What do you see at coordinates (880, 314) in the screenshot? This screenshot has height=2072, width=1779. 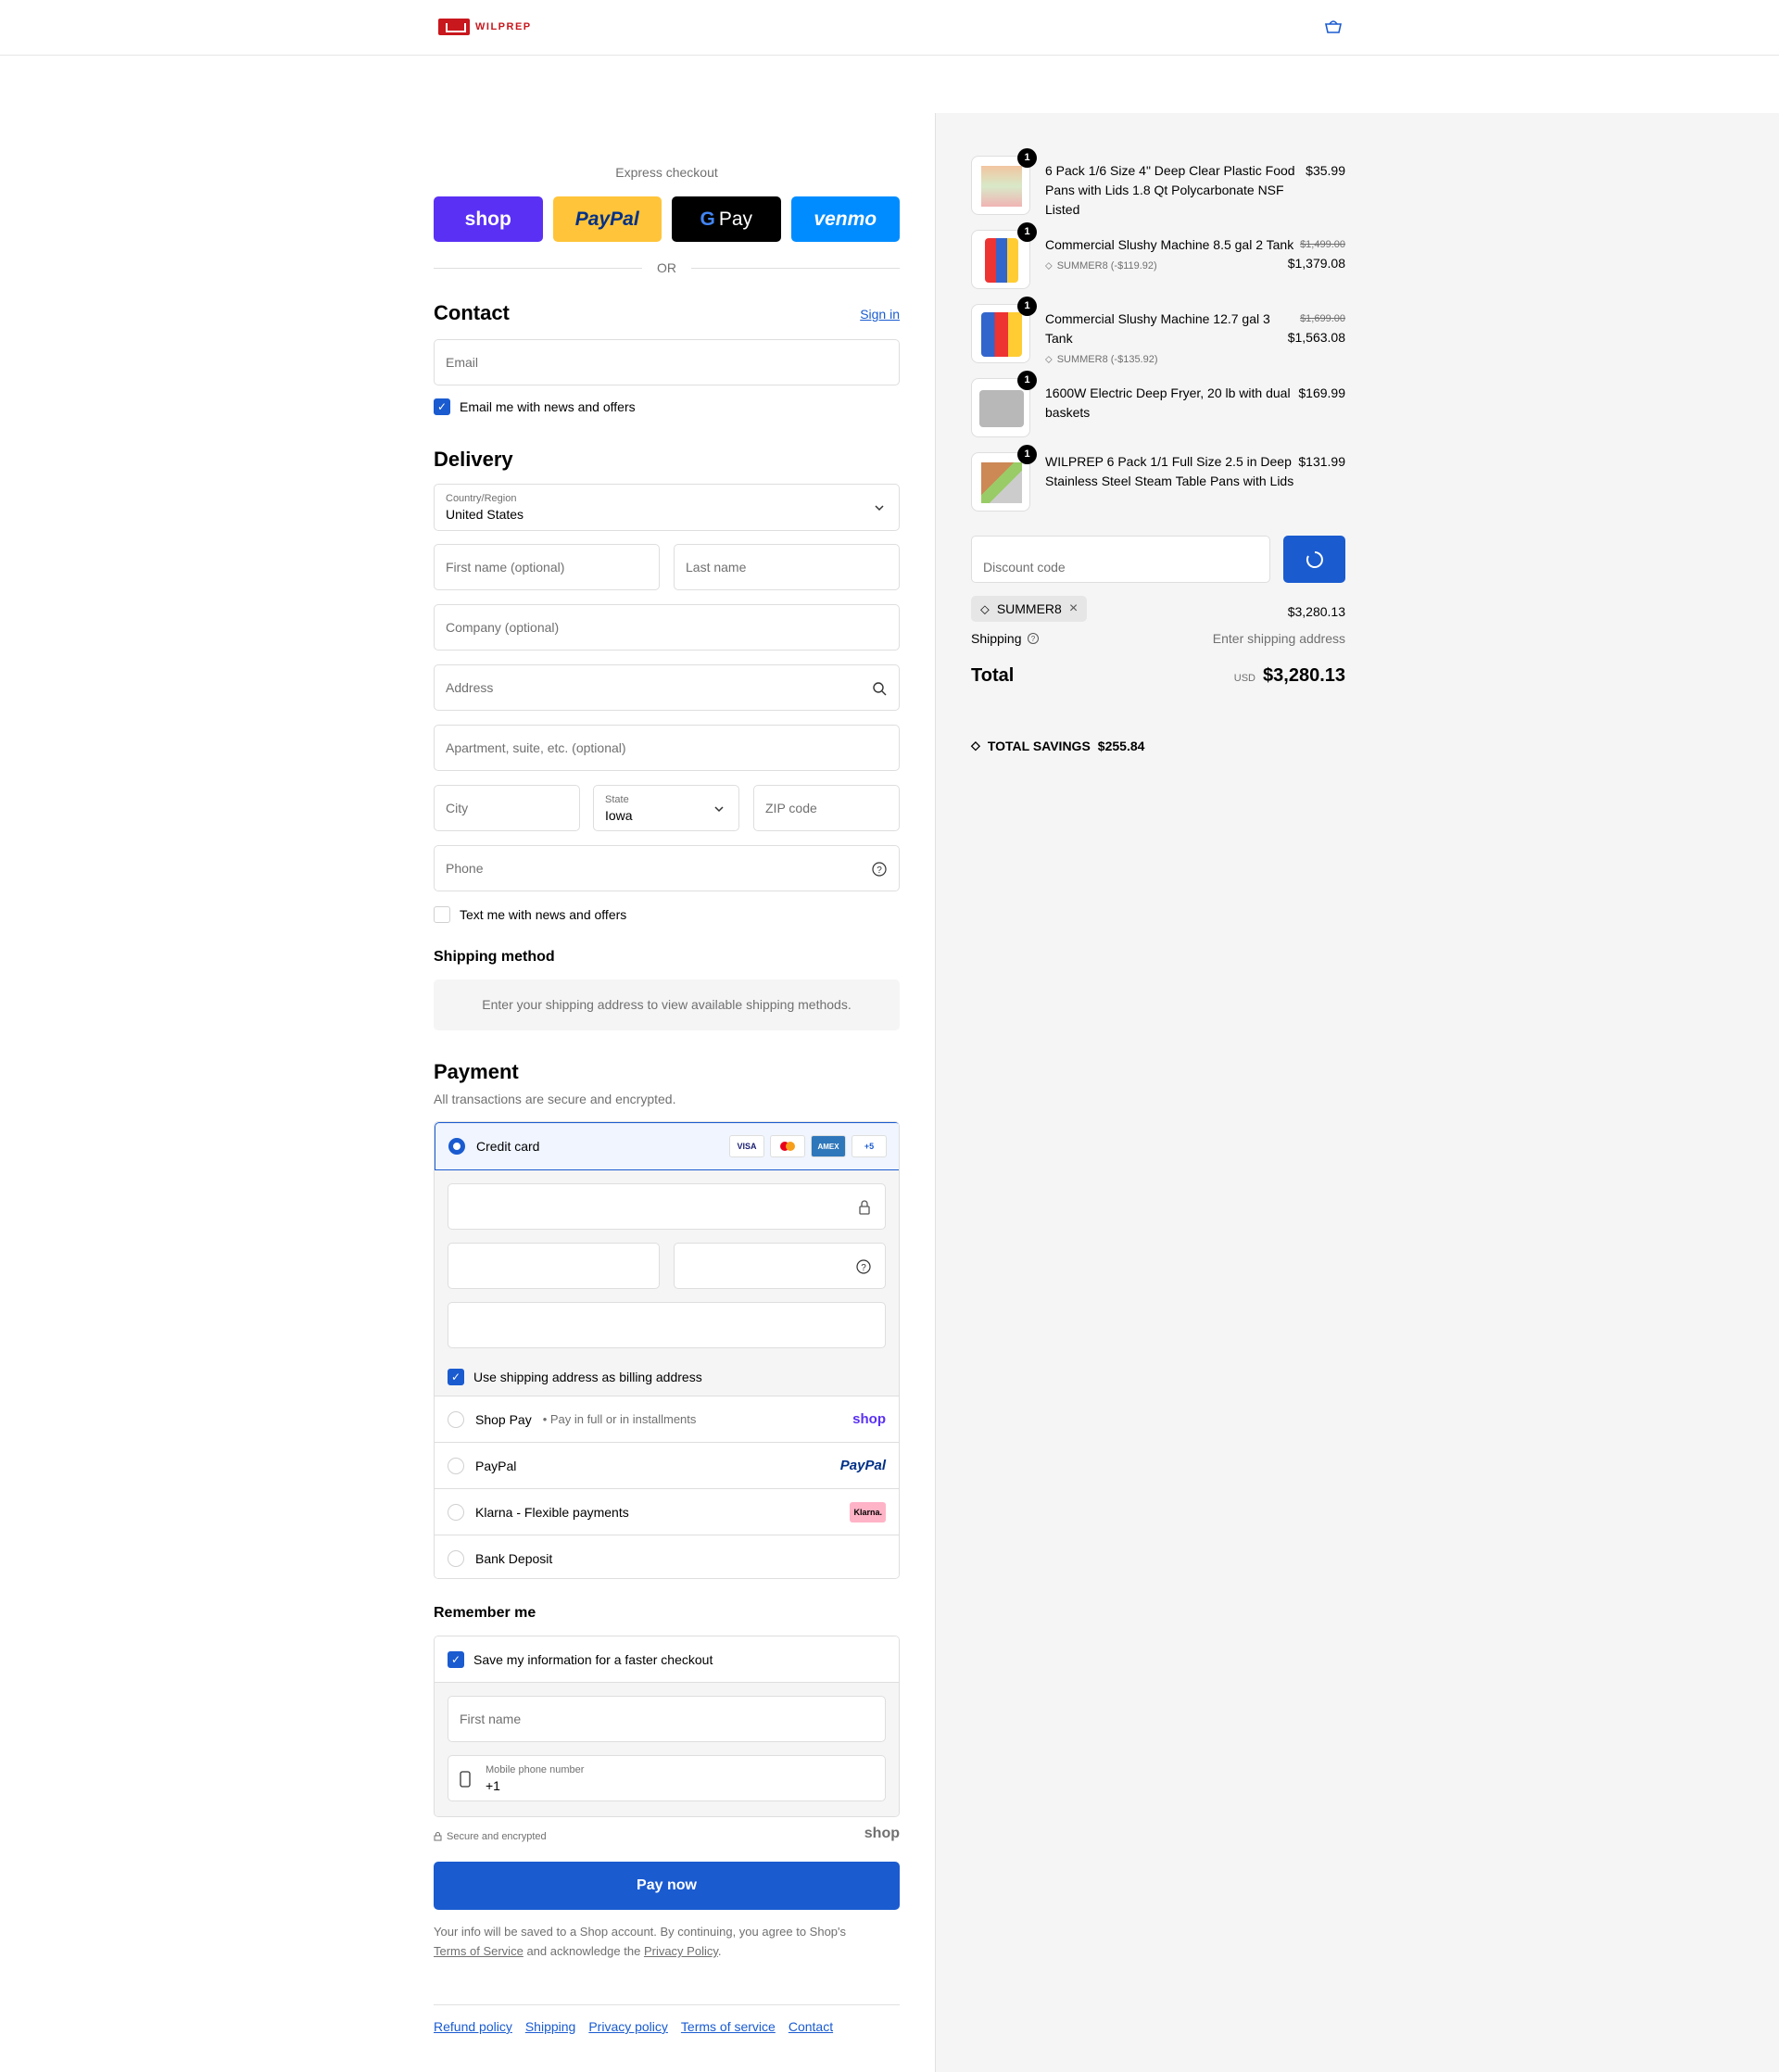 I see `sign-in-link: Sign in` at bounding box center [880, 314].